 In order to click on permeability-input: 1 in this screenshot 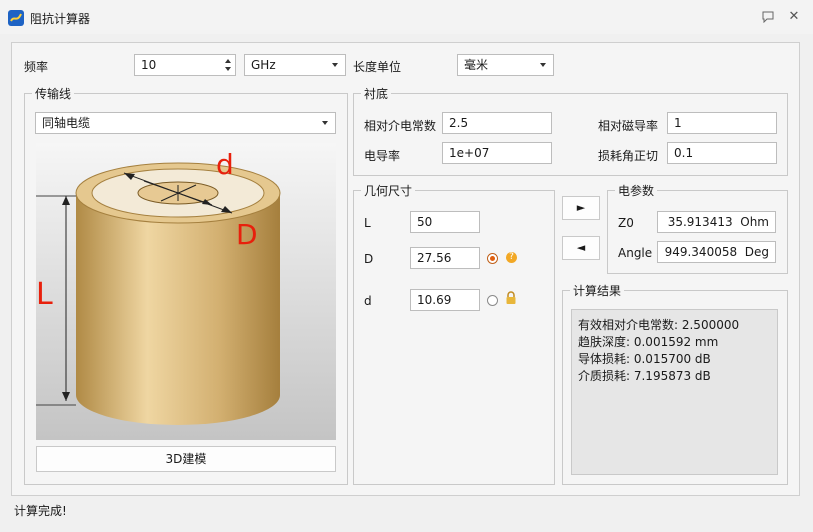, I will do `click(722, 123)`.